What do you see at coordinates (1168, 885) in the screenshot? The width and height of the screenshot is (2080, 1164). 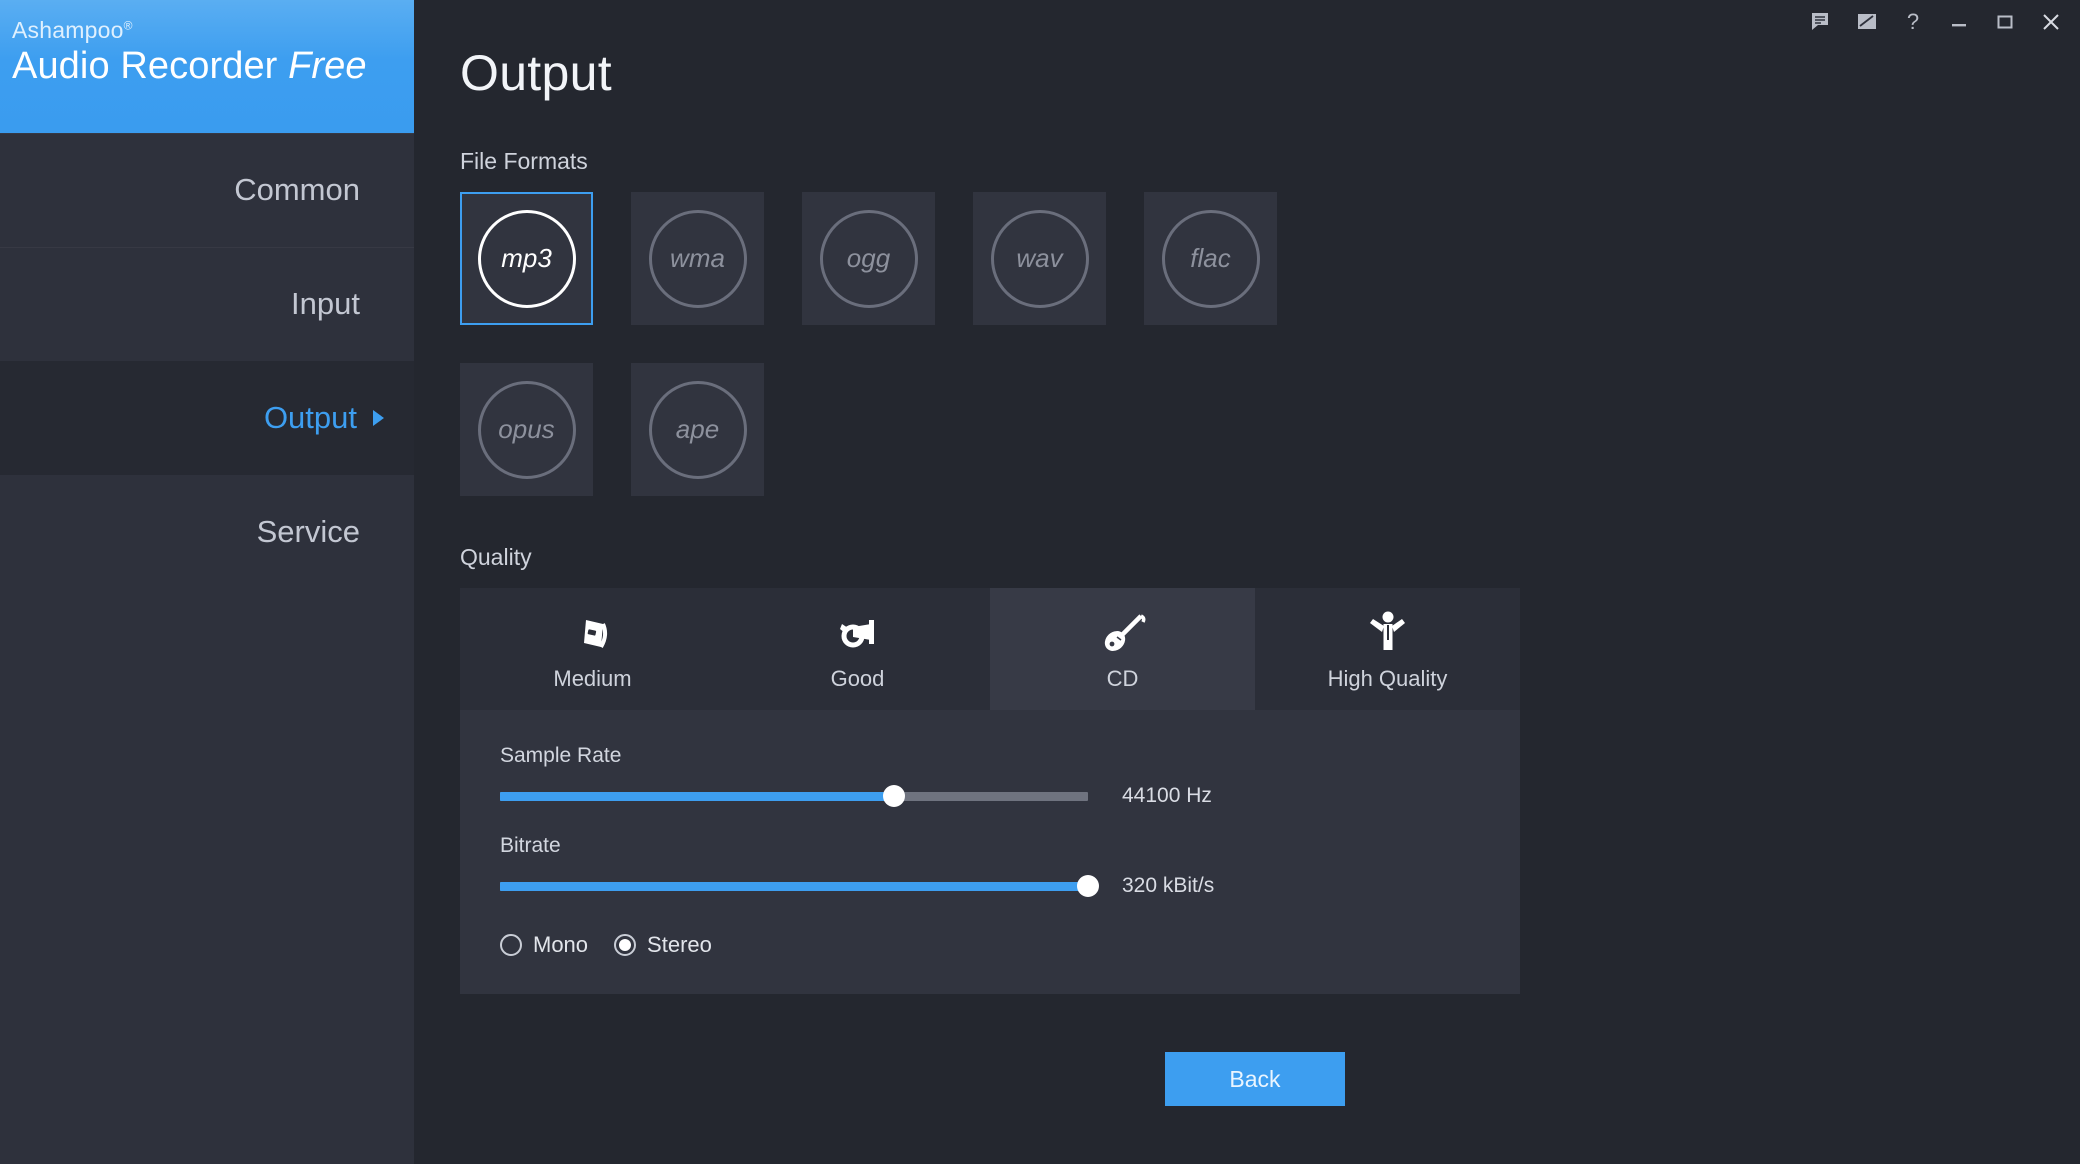 I see `bitrate-value: 320 kBit/s` at bounding box center [1168, 885].